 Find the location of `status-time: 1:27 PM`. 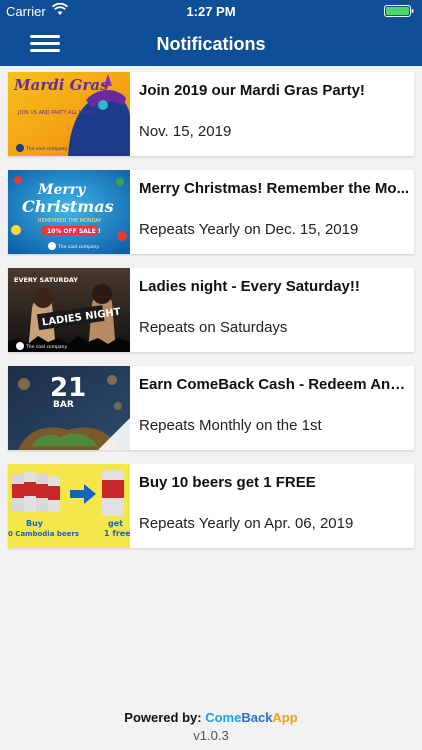

status-time: 1:27 PM is located at coordinates (211, 11).